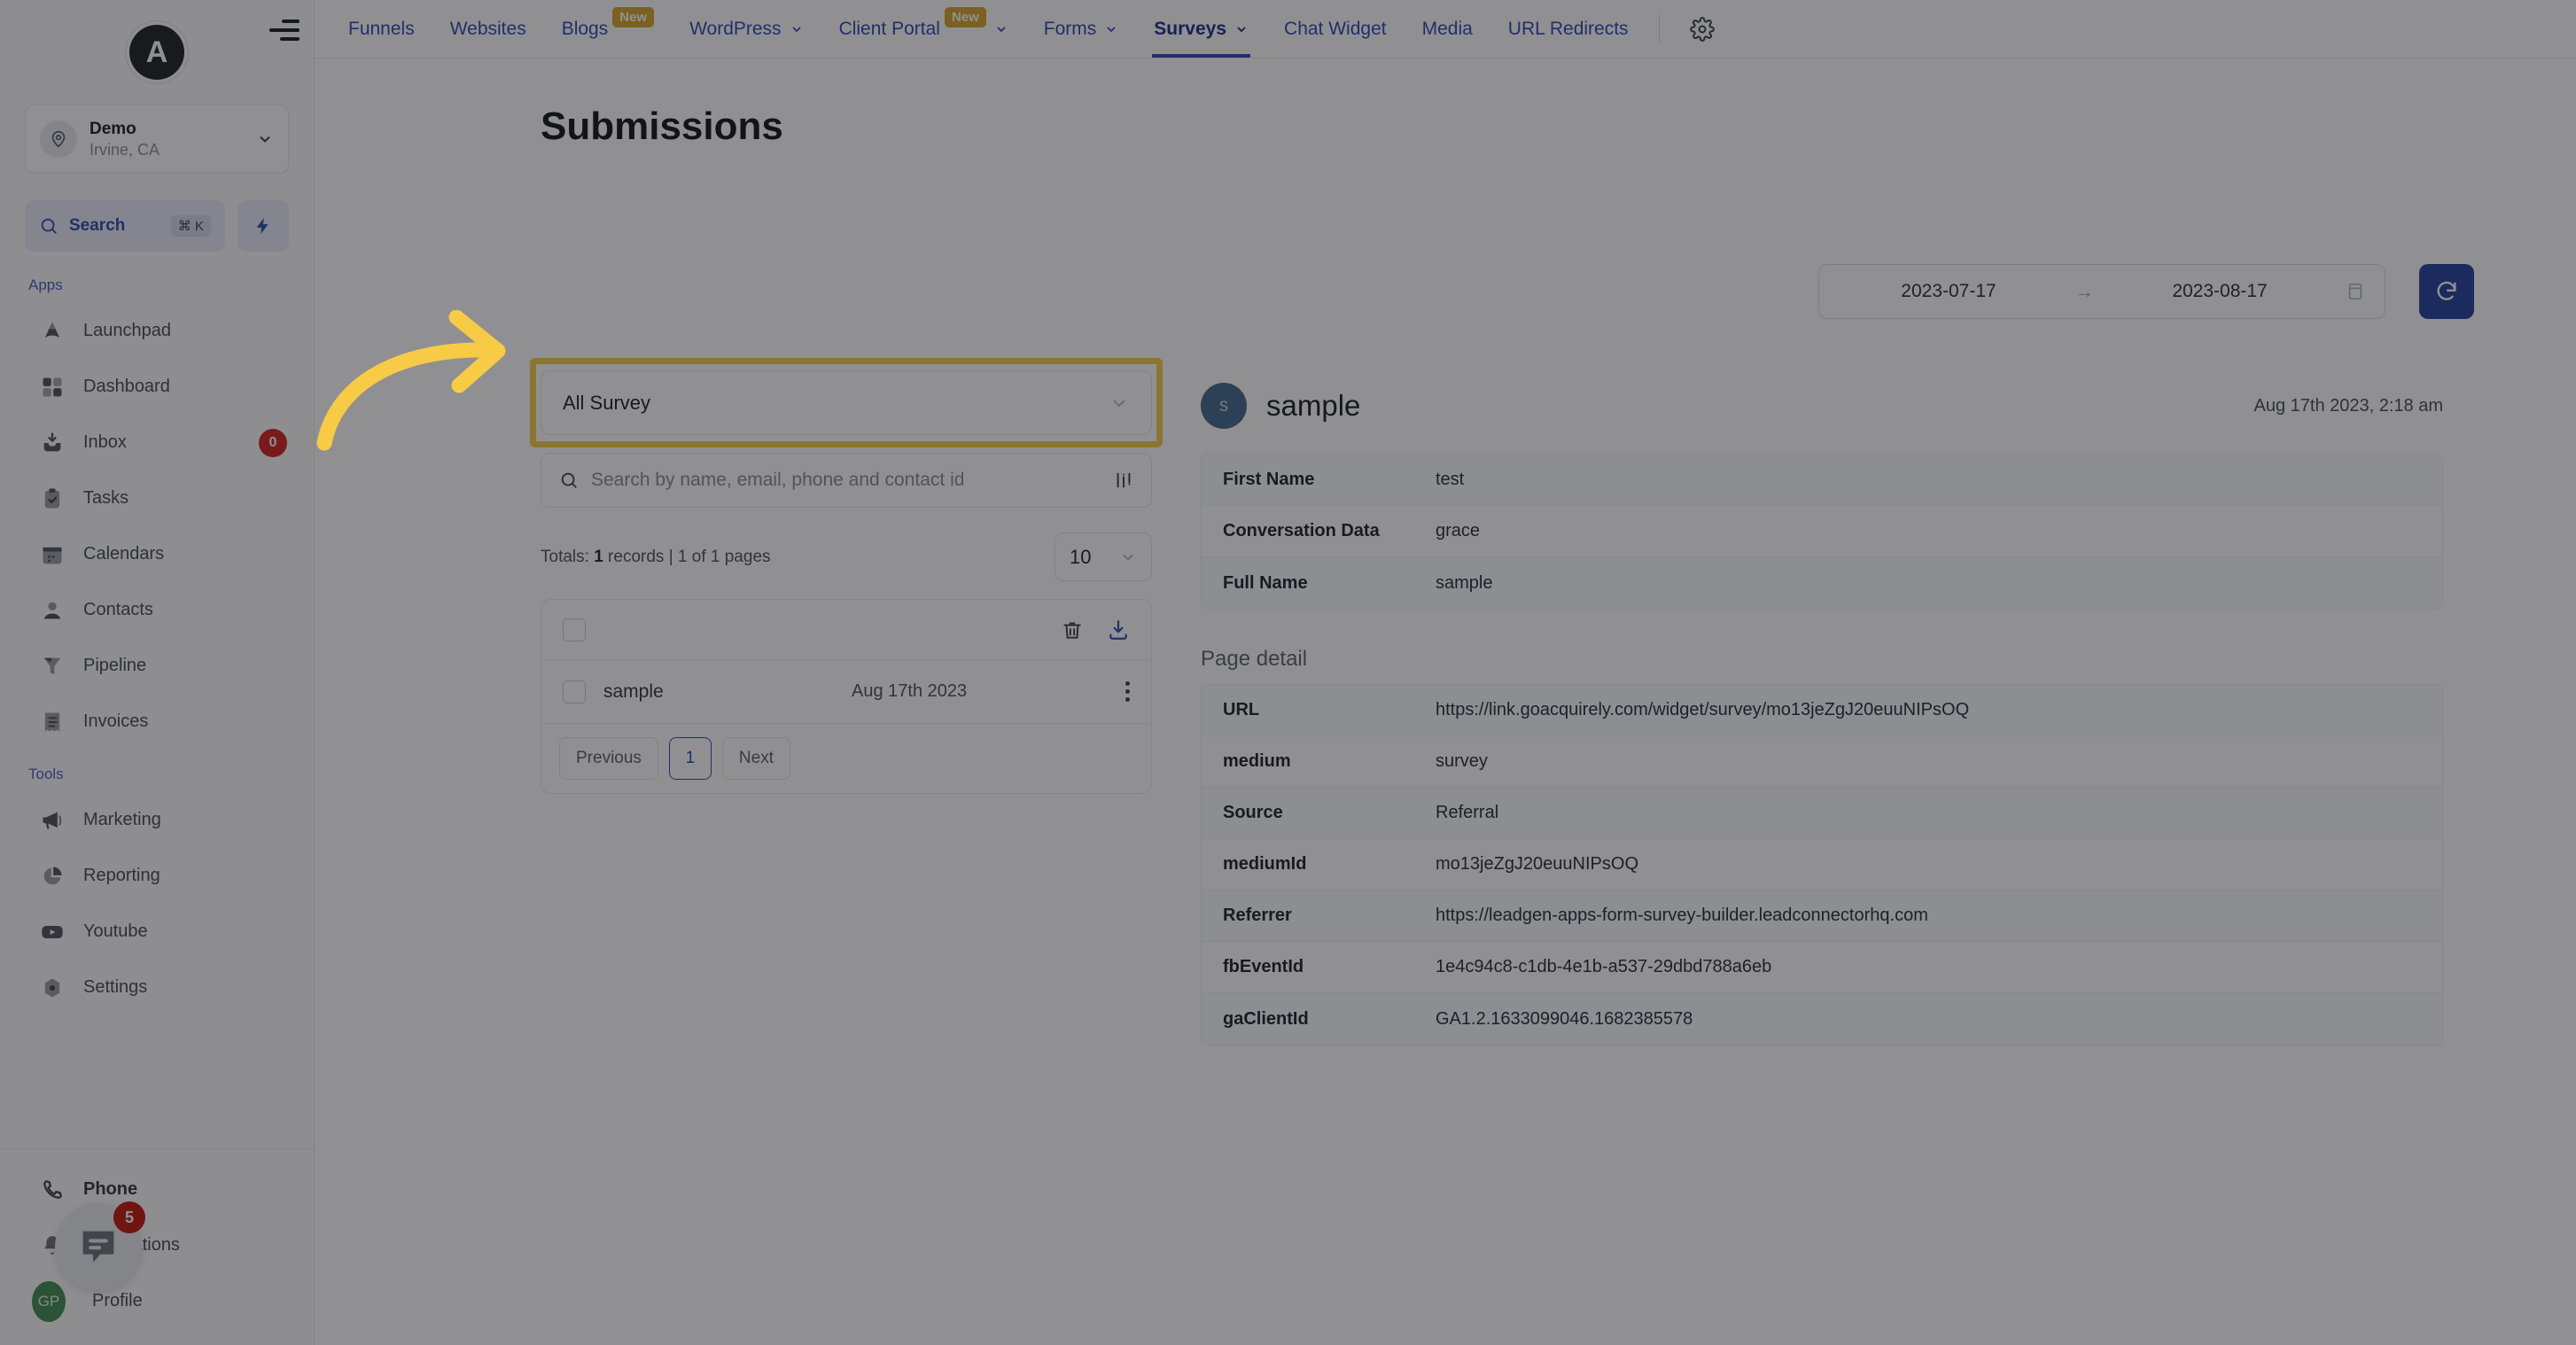 This screenshot has height=1345, width=2576. Describe the element at coordinates (157, 498) in the screenshot. I see `sidebar-item-tasks: Tasks` at that location.